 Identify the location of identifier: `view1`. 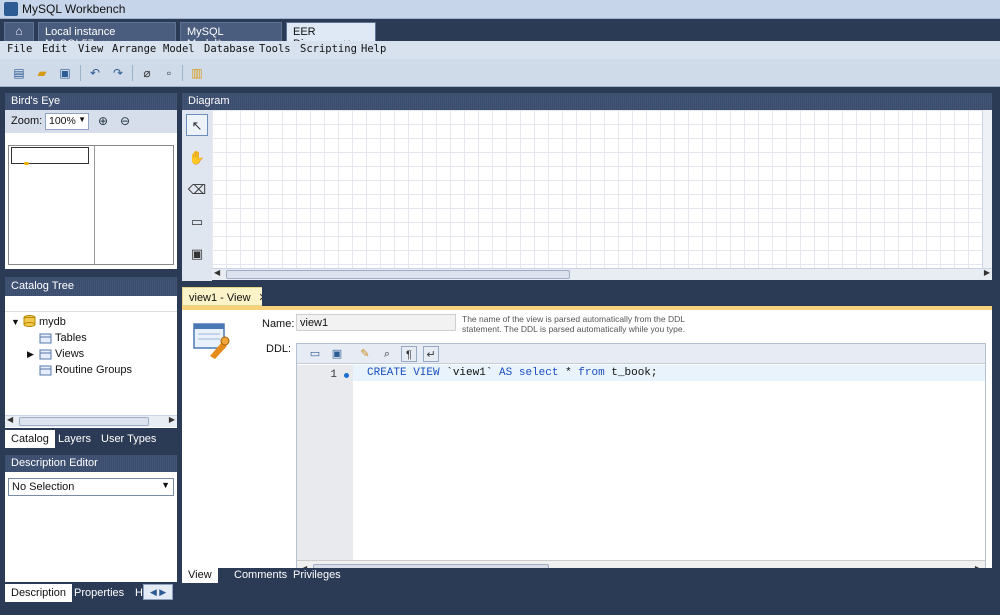
(469, 373).